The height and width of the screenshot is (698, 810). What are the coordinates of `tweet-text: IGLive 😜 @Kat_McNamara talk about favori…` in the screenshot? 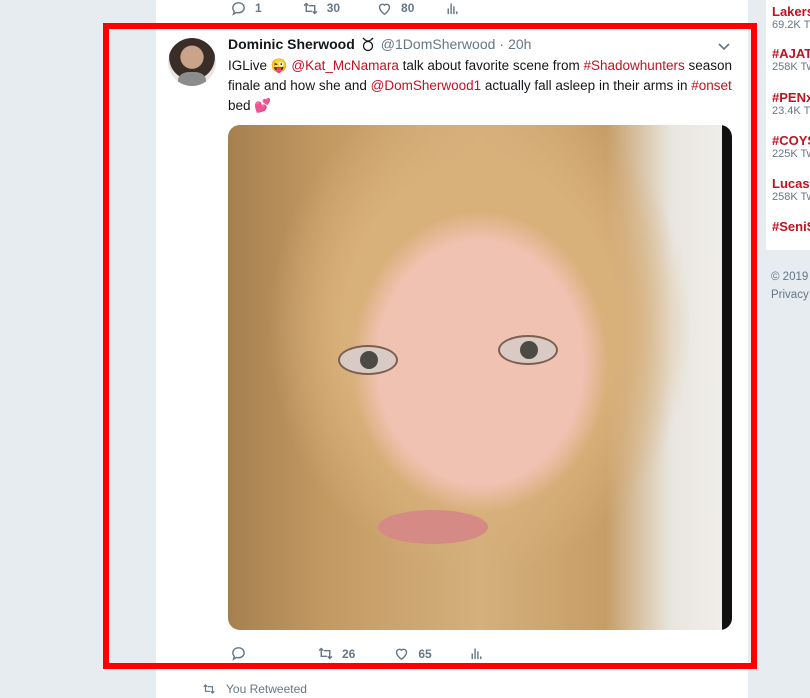 It's located at (484, 86).